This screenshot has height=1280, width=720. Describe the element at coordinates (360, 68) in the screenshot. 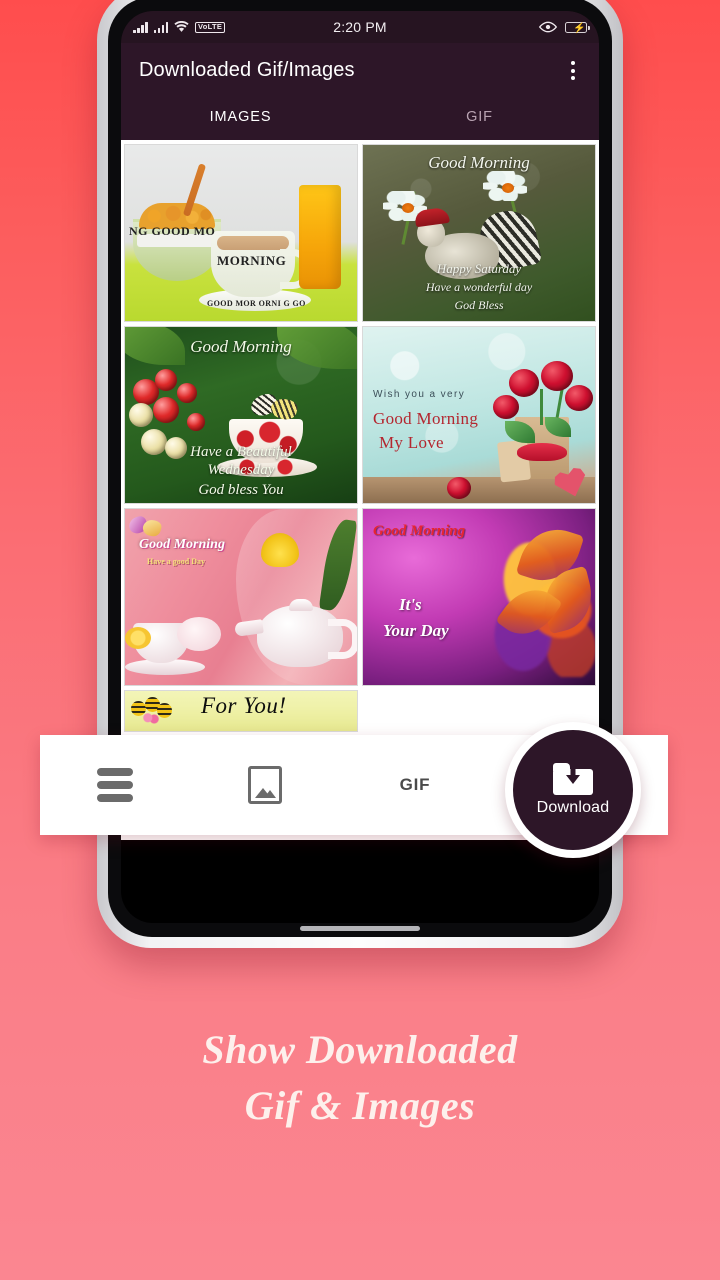

I see `app-bar: Downloaded Gif/Images` at that location.